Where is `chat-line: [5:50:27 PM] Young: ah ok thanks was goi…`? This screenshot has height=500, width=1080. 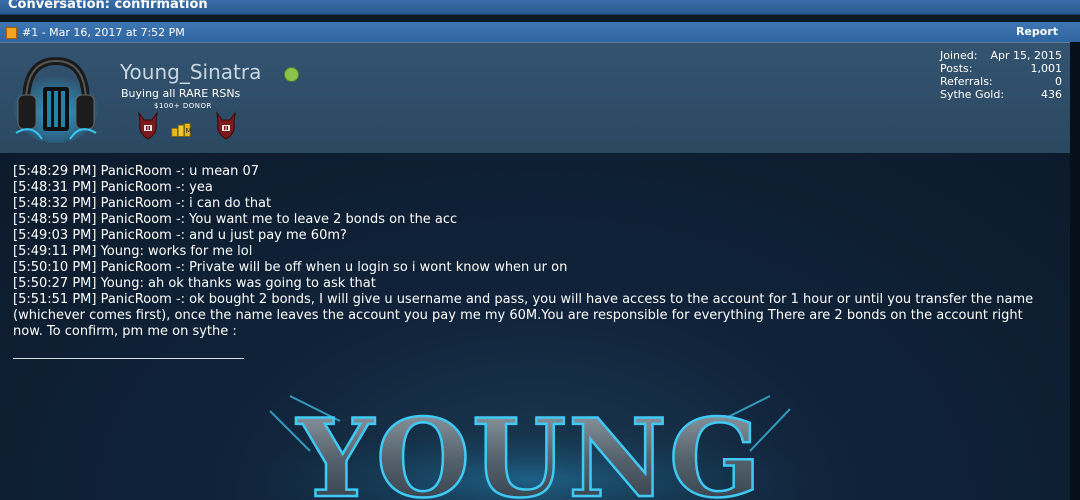 chat-line: [5:50:27 PM] Young: ah ok thanks was goi… is located at coordinates (194, 283).